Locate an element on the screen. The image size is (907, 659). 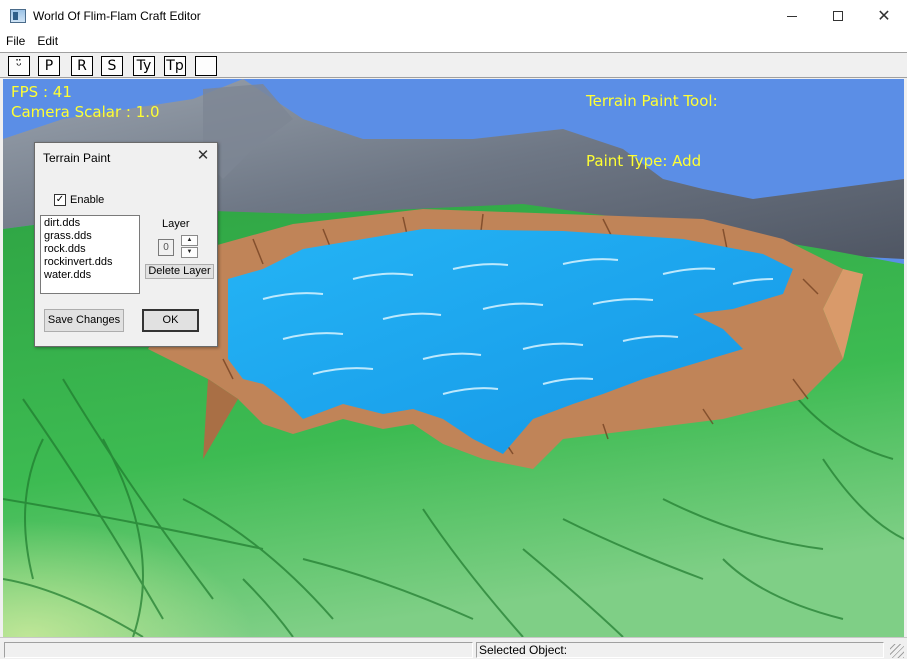
toolbar-tp-button: Tp is located at coordinates (175, 66).